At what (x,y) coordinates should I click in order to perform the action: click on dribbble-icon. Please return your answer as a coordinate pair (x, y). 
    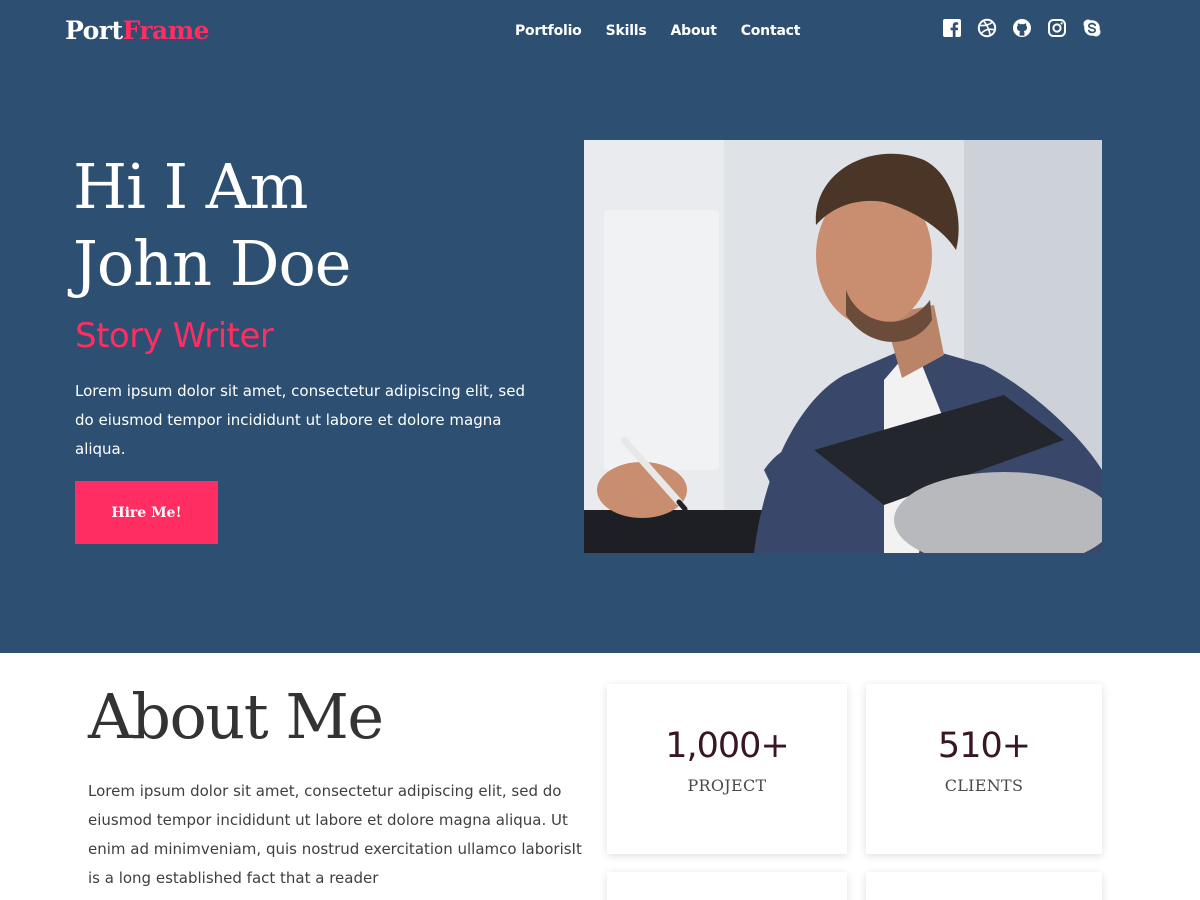
    Looking at the image, I should click on (987, 28).